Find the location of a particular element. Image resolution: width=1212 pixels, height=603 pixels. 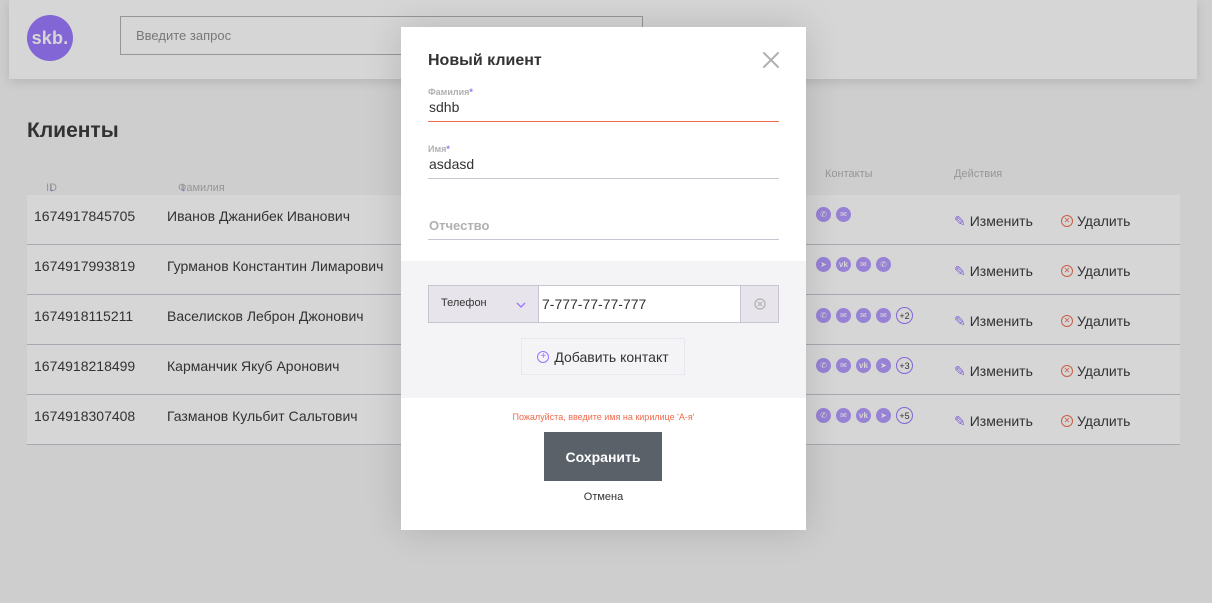

add-contact-button: + Добавить контакт is located at coordinates (603, 356).